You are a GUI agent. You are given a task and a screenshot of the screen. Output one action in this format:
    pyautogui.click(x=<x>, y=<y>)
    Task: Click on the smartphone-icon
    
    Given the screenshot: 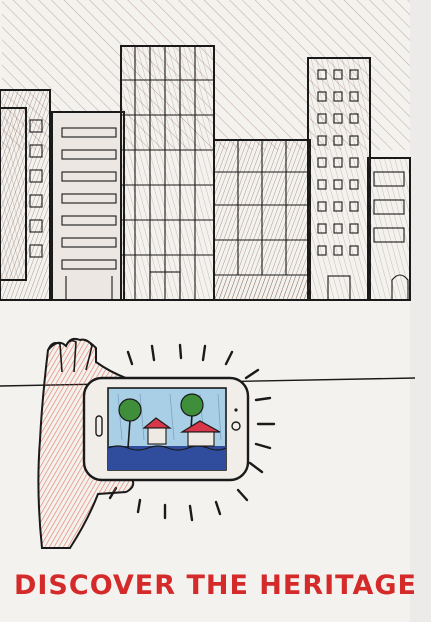 What is the action you would take?
    pyautogui.click(x=166, y=429)
    